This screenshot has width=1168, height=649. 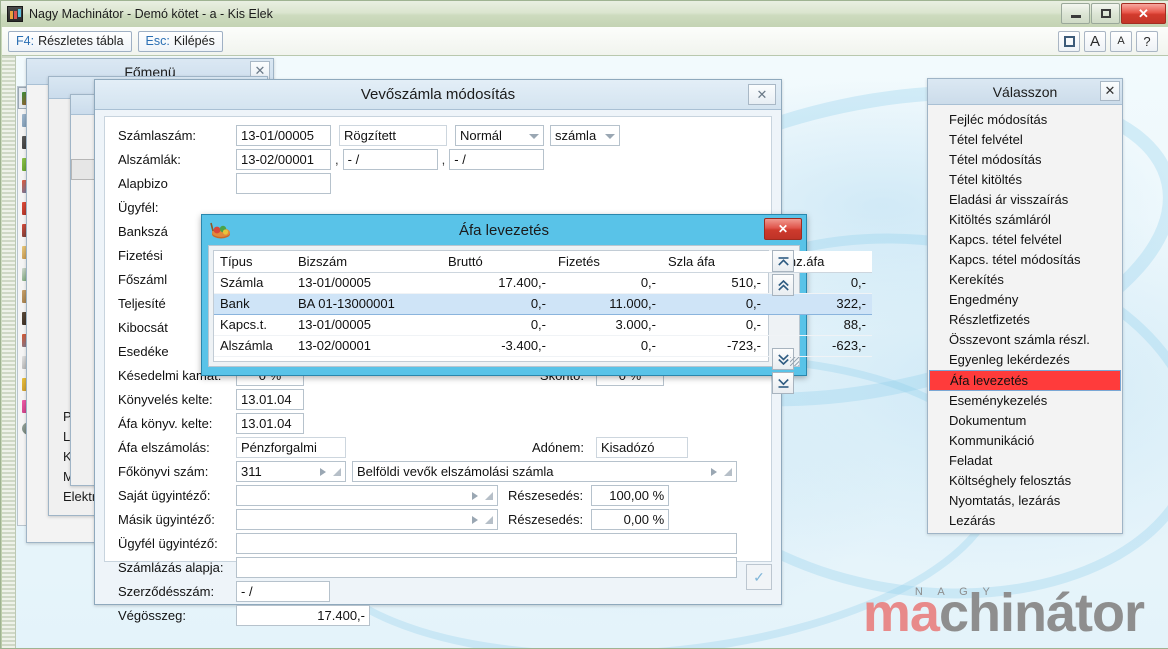 What do you see at coordinates (283, 159) in the screenshot?
I see `input-alszamla-1: 13-02/00001` at bounding box center [283, 159].